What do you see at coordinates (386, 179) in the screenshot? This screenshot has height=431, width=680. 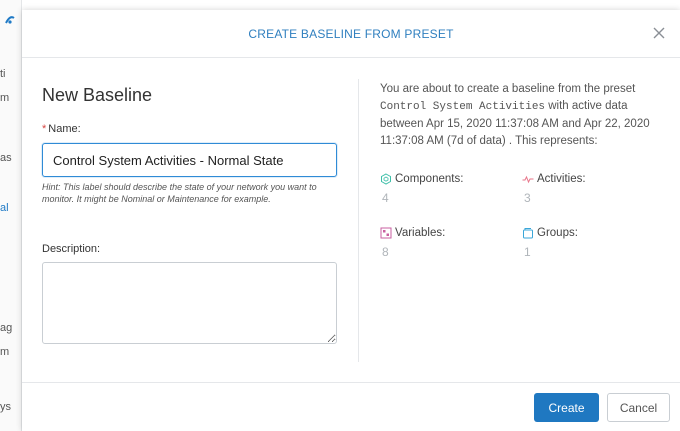 I see `components-icon` at bounding box center [386, 179].